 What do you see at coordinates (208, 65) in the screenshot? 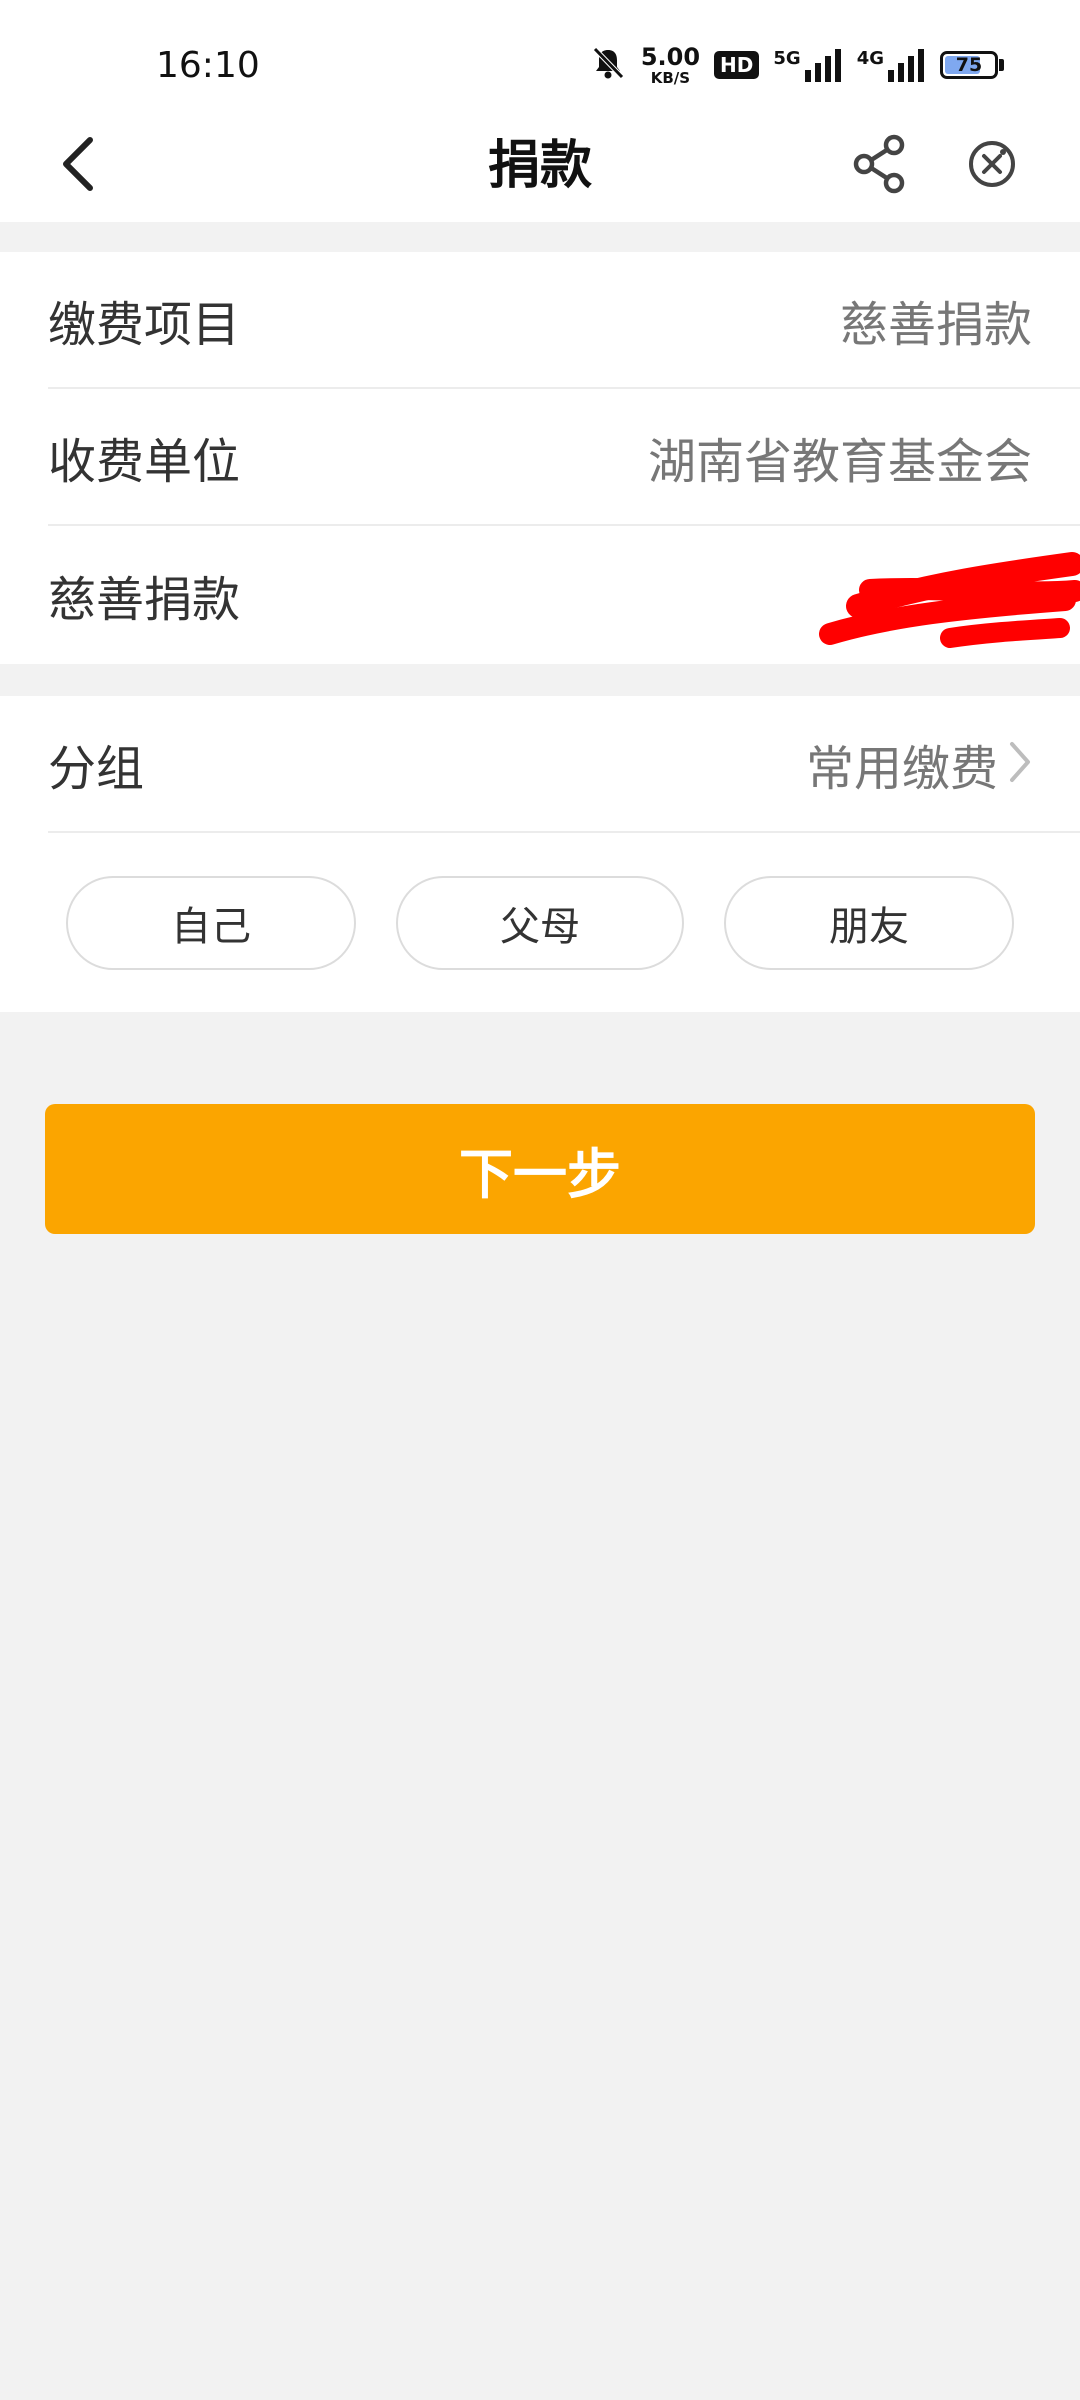
I see `status-time: 16:10` at bounding box center [208, 65].